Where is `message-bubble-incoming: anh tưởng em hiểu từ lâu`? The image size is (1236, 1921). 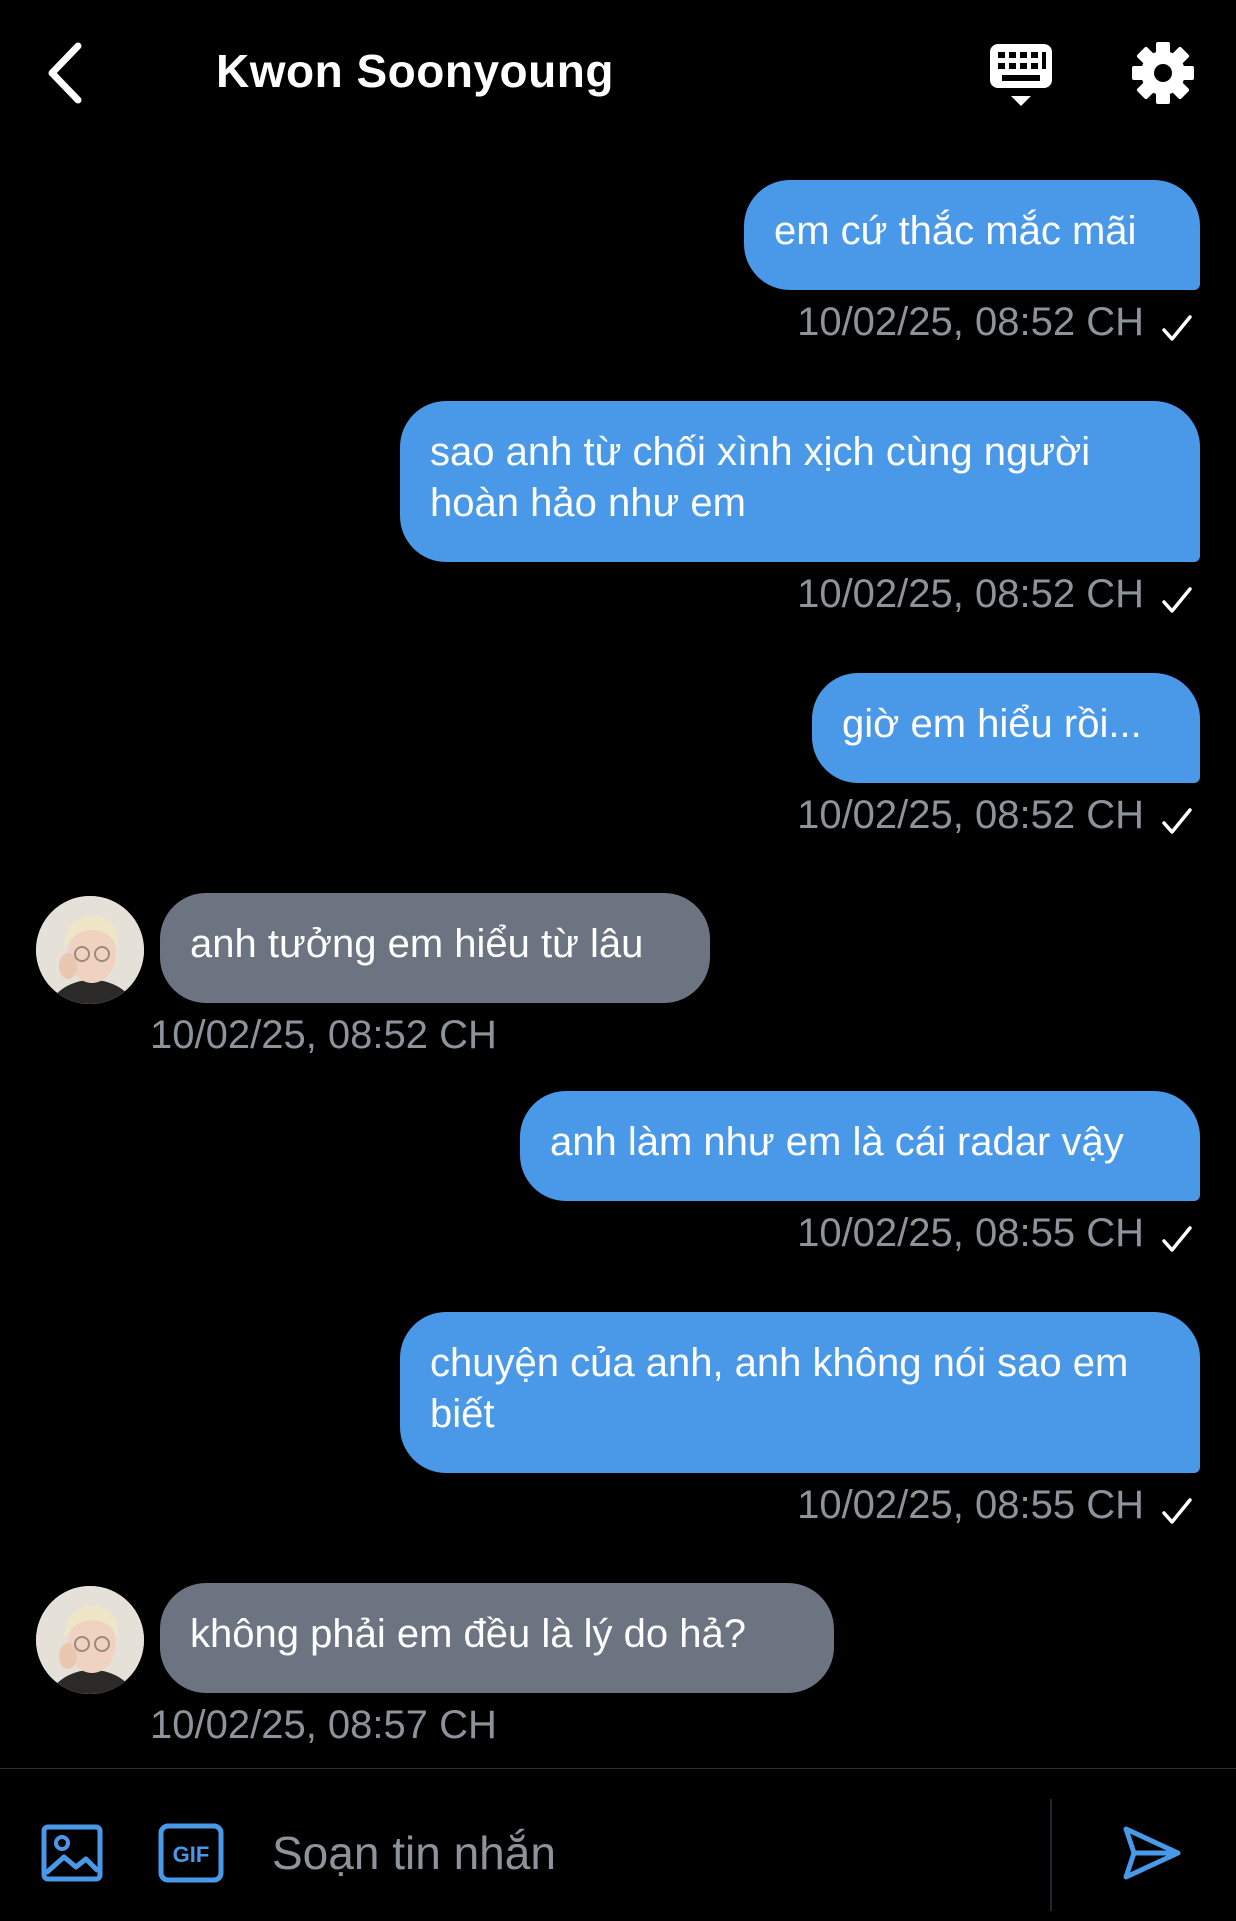
message-bubble-incoming: anh tưởng em hiểu từ lâu is located at coordinates (435, 948).